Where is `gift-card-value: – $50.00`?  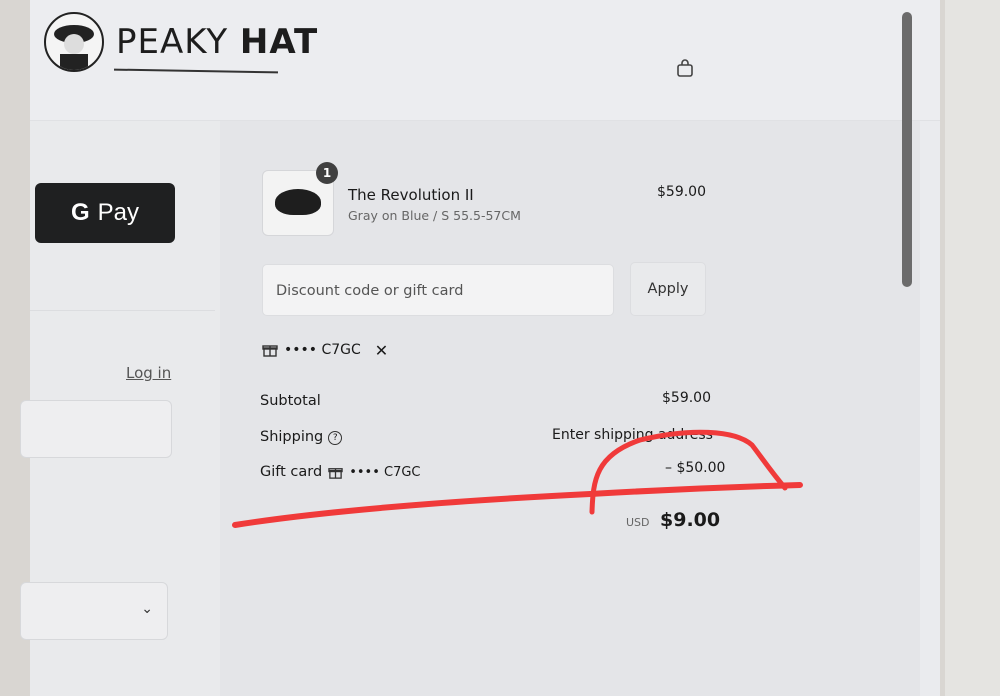 gift-card-value: – $50.00 is located at coordinates (695, 468).